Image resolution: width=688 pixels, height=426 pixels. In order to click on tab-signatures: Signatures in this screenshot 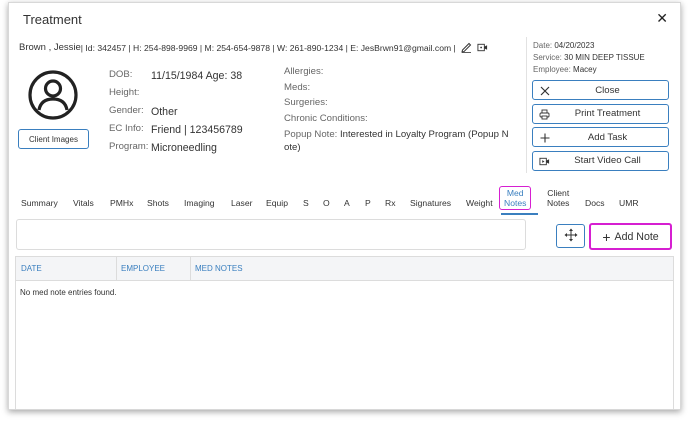, I will do `click(430, 203)`.